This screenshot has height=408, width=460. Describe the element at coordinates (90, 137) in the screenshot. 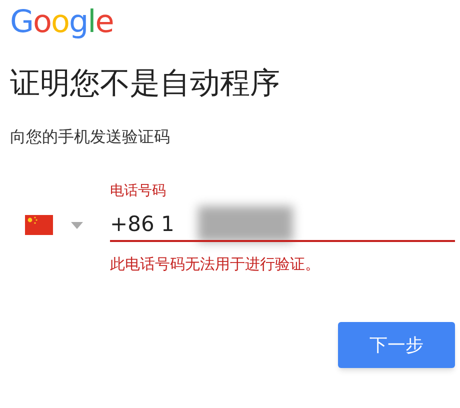

I see `instruction-text: 向您的手机发送验证码` at that location.